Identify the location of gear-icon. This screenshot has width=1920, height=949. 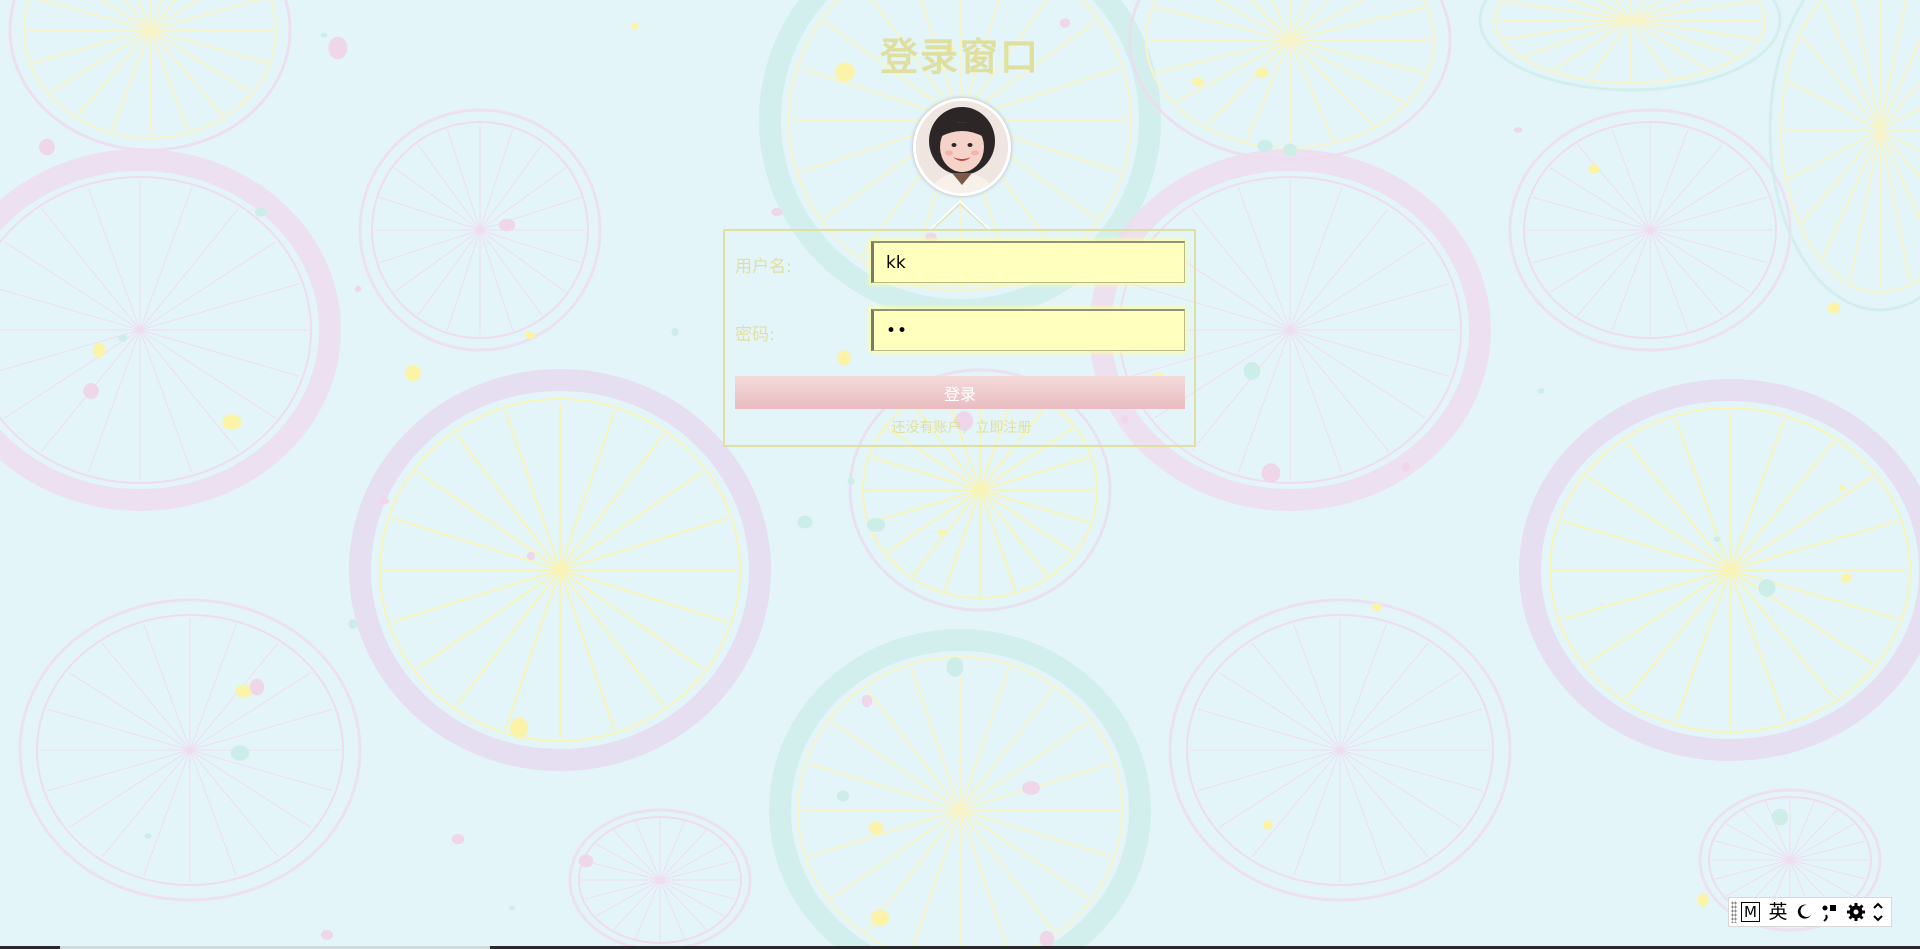
(1856, 912).